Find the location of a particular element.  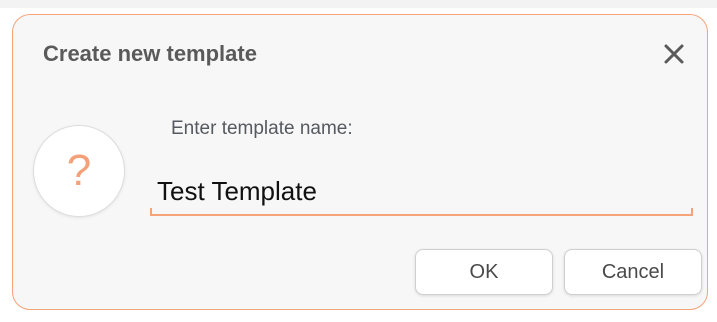

question-mark-glyph: ? is located at coordinates (79, 170).